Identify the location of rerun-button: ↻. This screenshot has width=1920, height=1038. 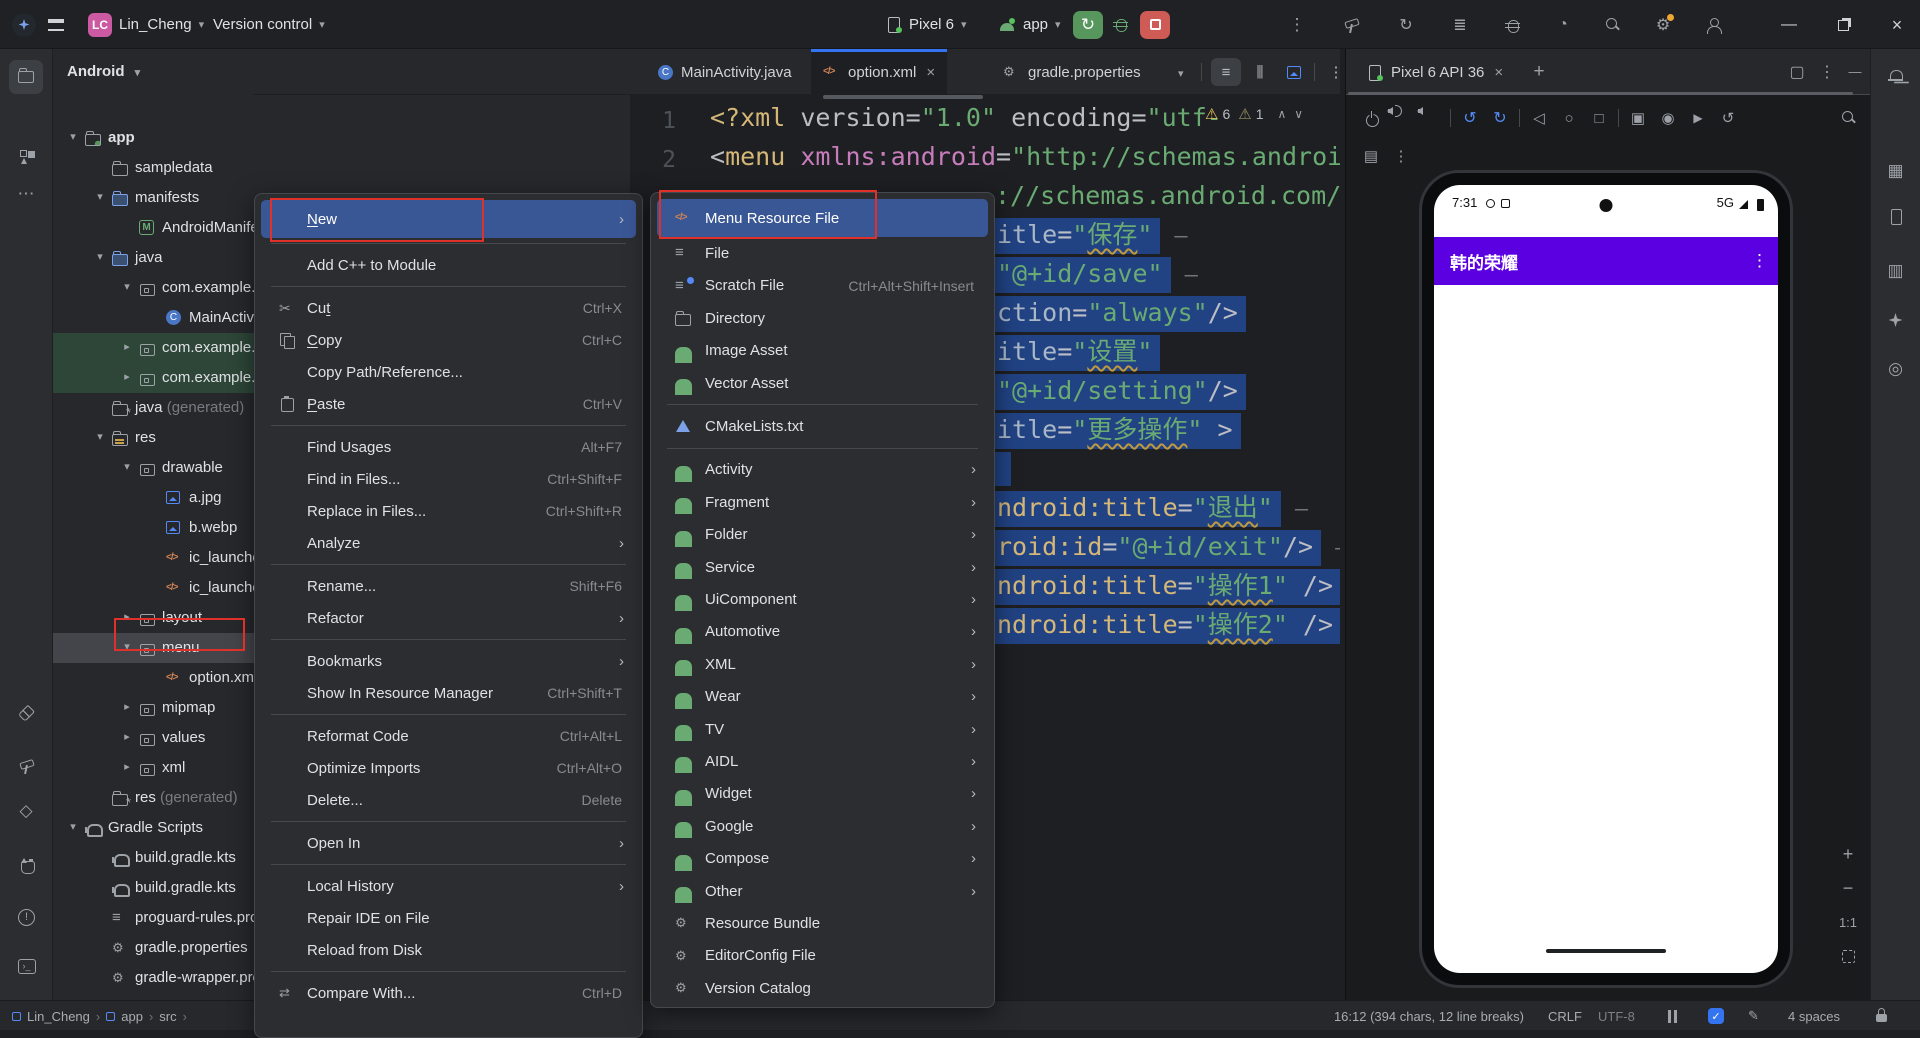
(1088, 24).